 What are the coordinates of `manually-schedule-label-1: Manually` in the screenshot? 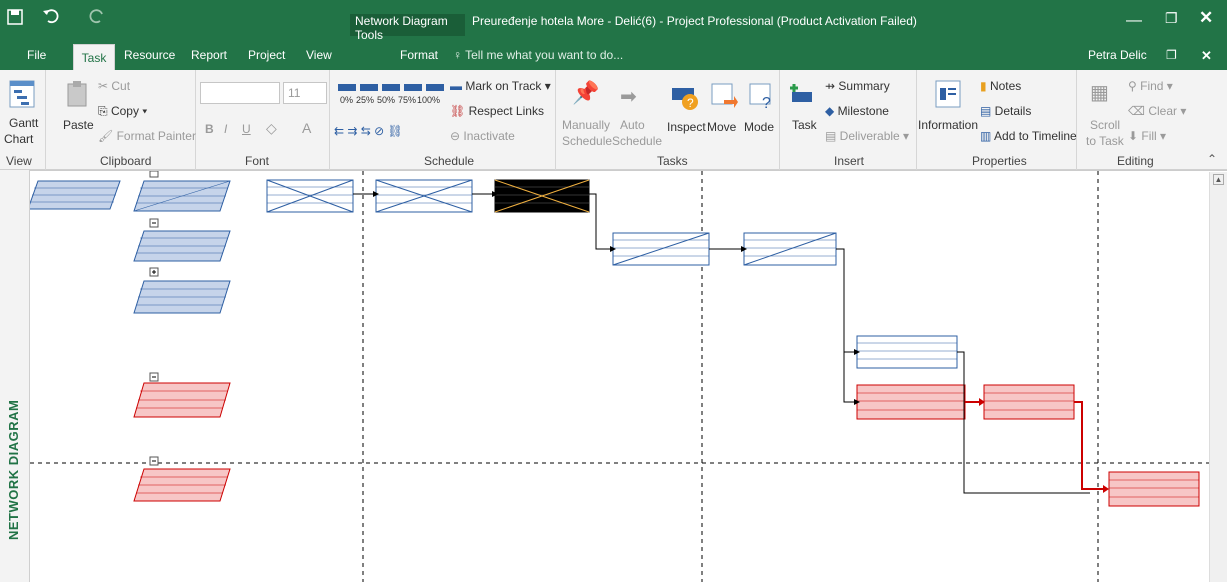 It's located at (586, 125).